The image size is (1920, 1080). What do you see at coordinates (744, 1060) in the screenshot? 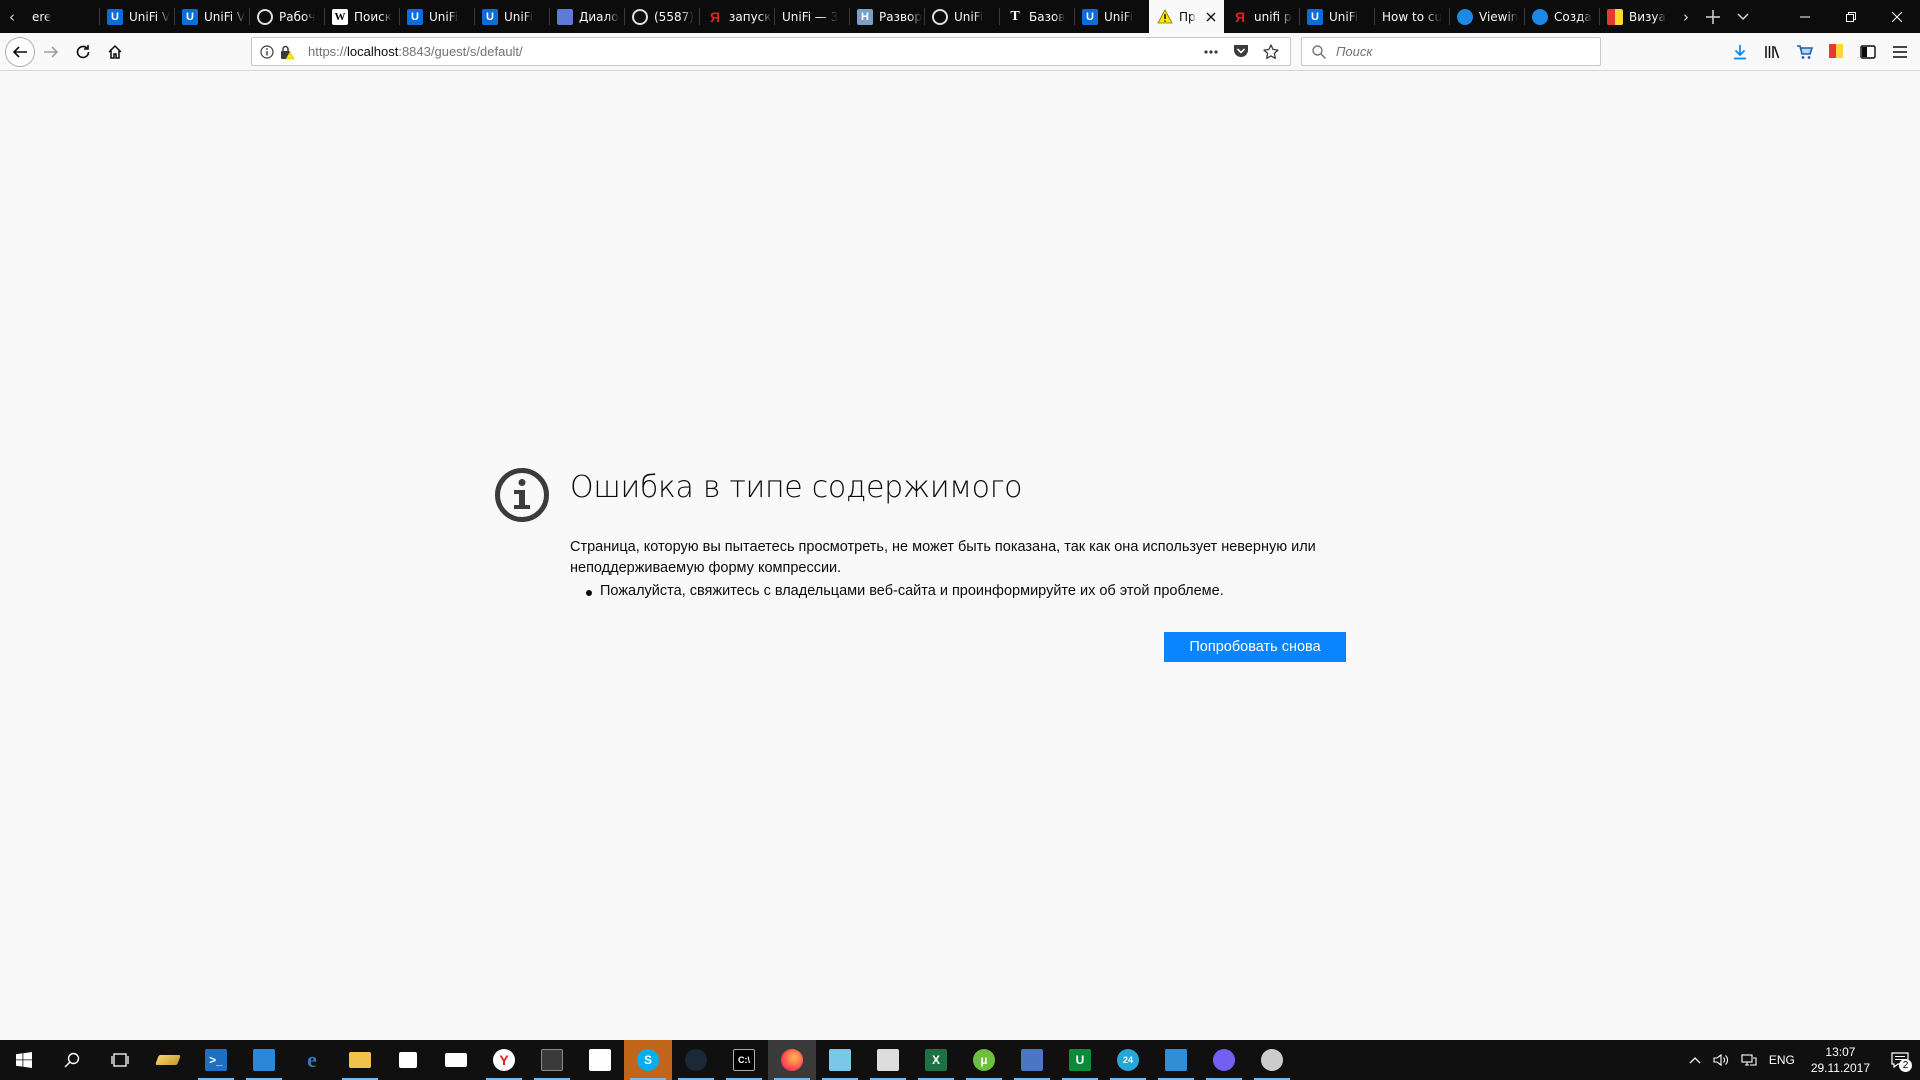
I see `taskbar-app-cmd: C:\` at bounding box center [744, 1060].